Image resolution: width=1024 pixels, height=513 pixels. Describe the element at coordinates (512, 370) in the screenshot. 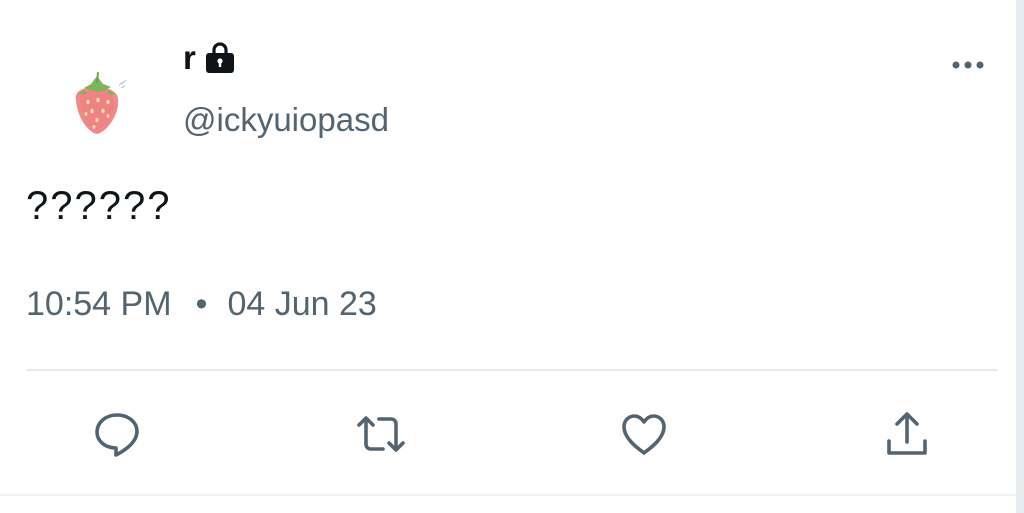

I see `divider` at that location.